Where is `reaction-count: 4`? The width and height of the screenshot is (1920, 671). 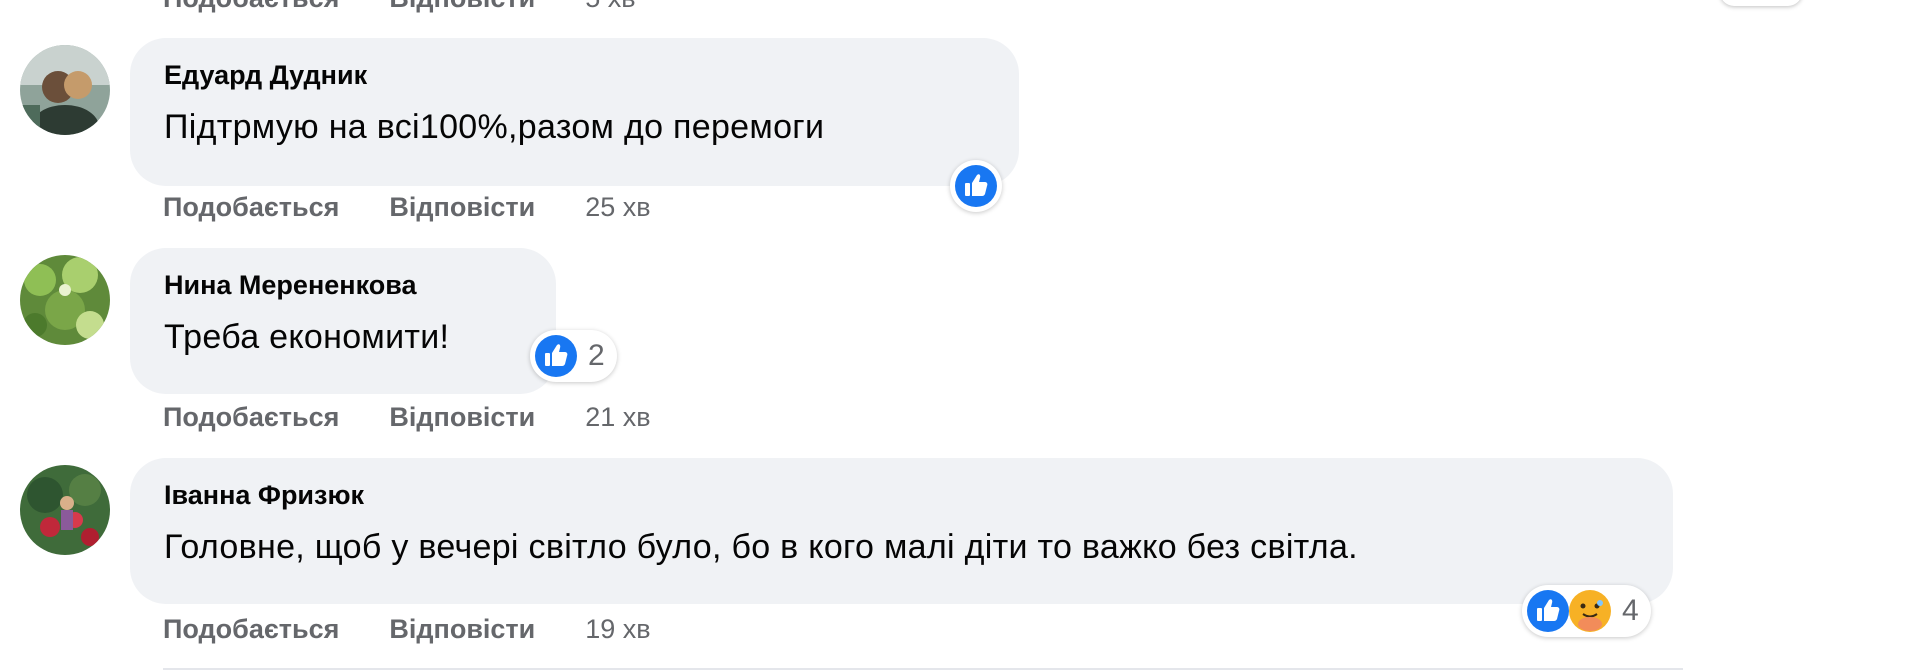 reaction-count: 4 is located at coordinates (1630, 610).